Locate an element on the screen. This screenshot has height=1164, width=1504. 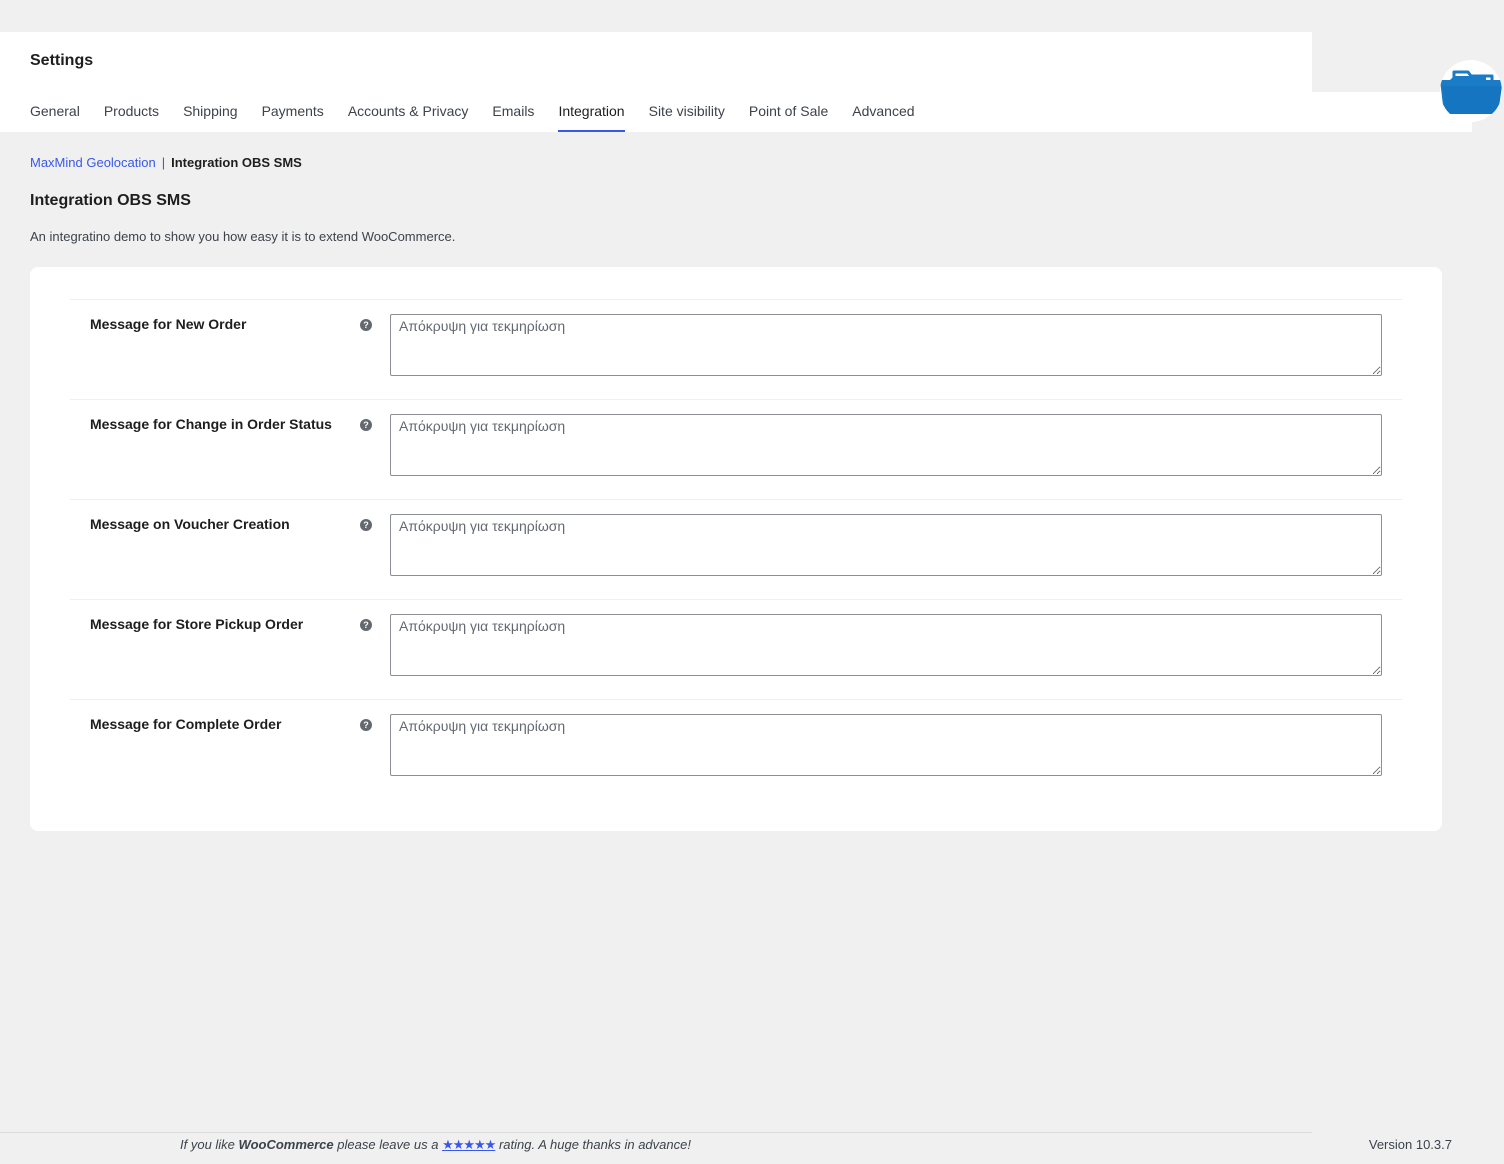
form-row: Message for New Order ? is located at coordinates (736, 349).